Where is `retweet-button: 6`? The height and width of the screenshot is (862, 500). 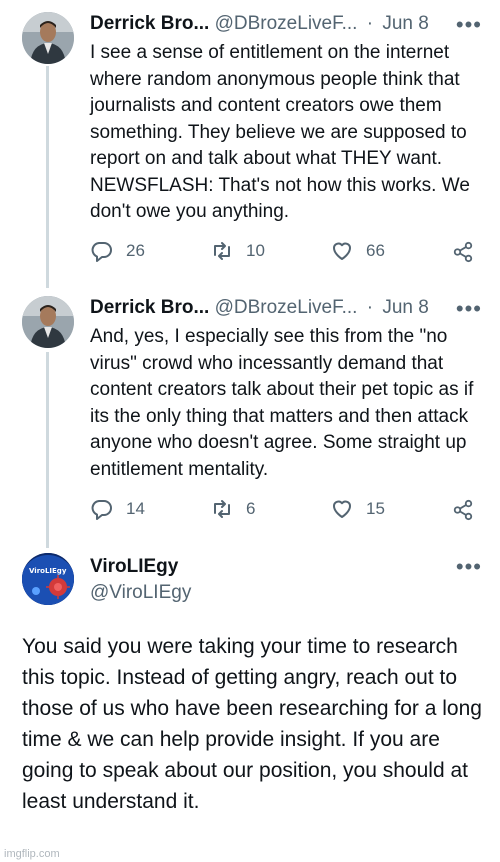
retweet-button: 6 is located at coordinates (232, 509).